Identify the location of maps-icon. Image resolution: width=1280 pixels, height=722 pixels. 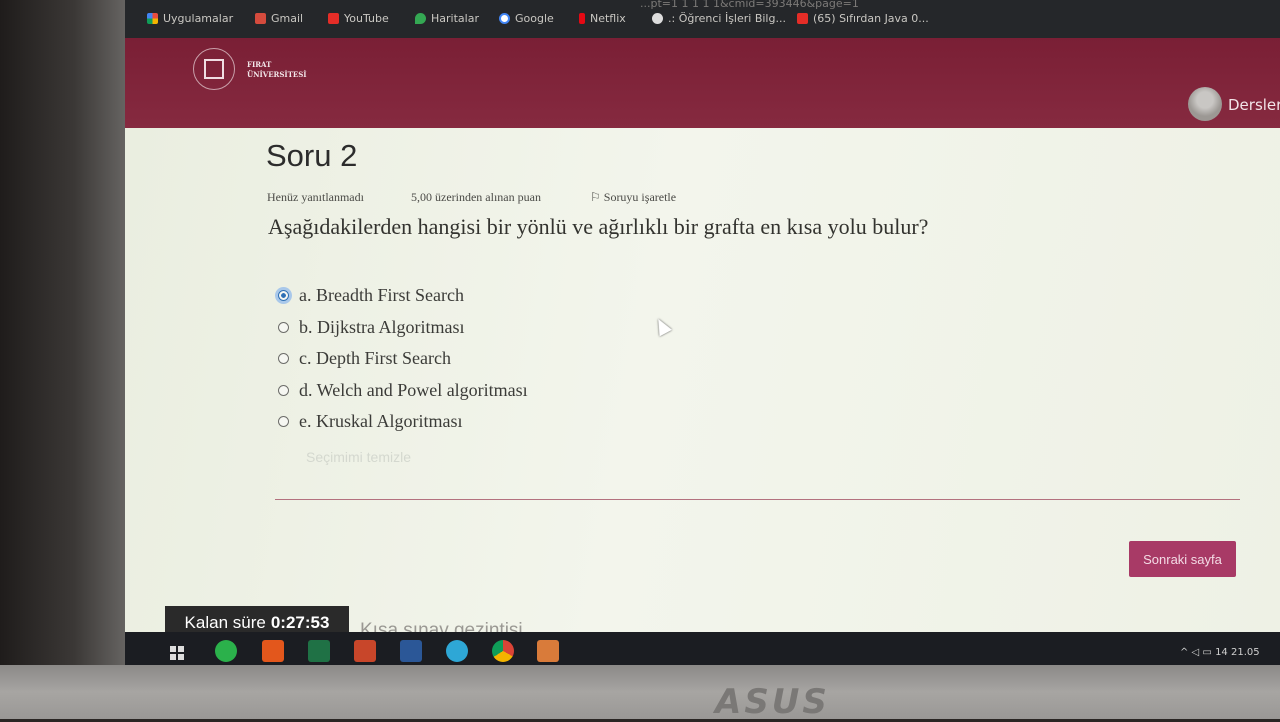
(420, 18).